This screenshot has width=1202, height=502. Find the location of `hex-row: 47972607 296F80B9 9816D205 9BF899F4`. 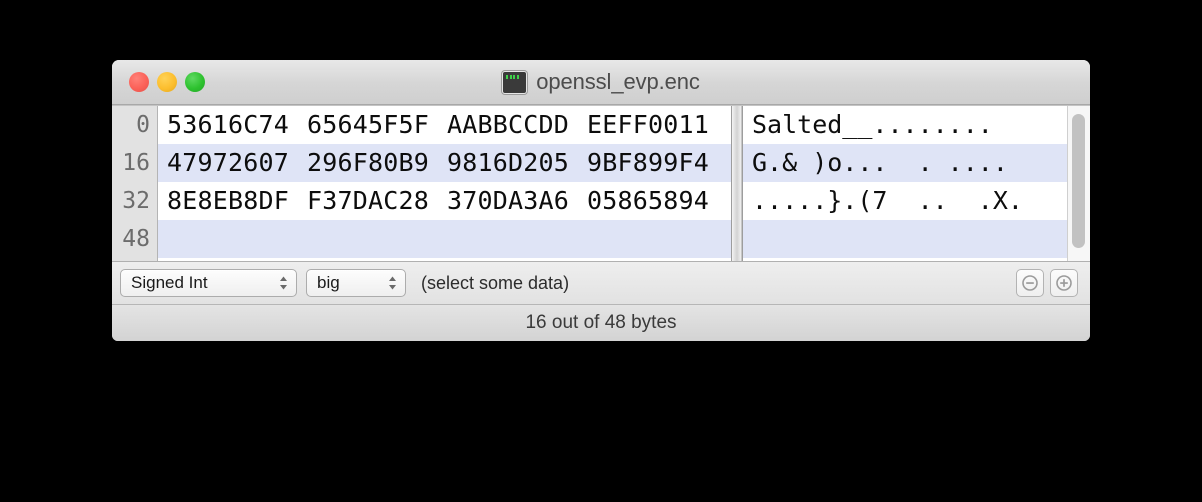

hex-row: 47972607 296F80B9 9816D205 9BF899F4 is located at coordinates (444, 163).